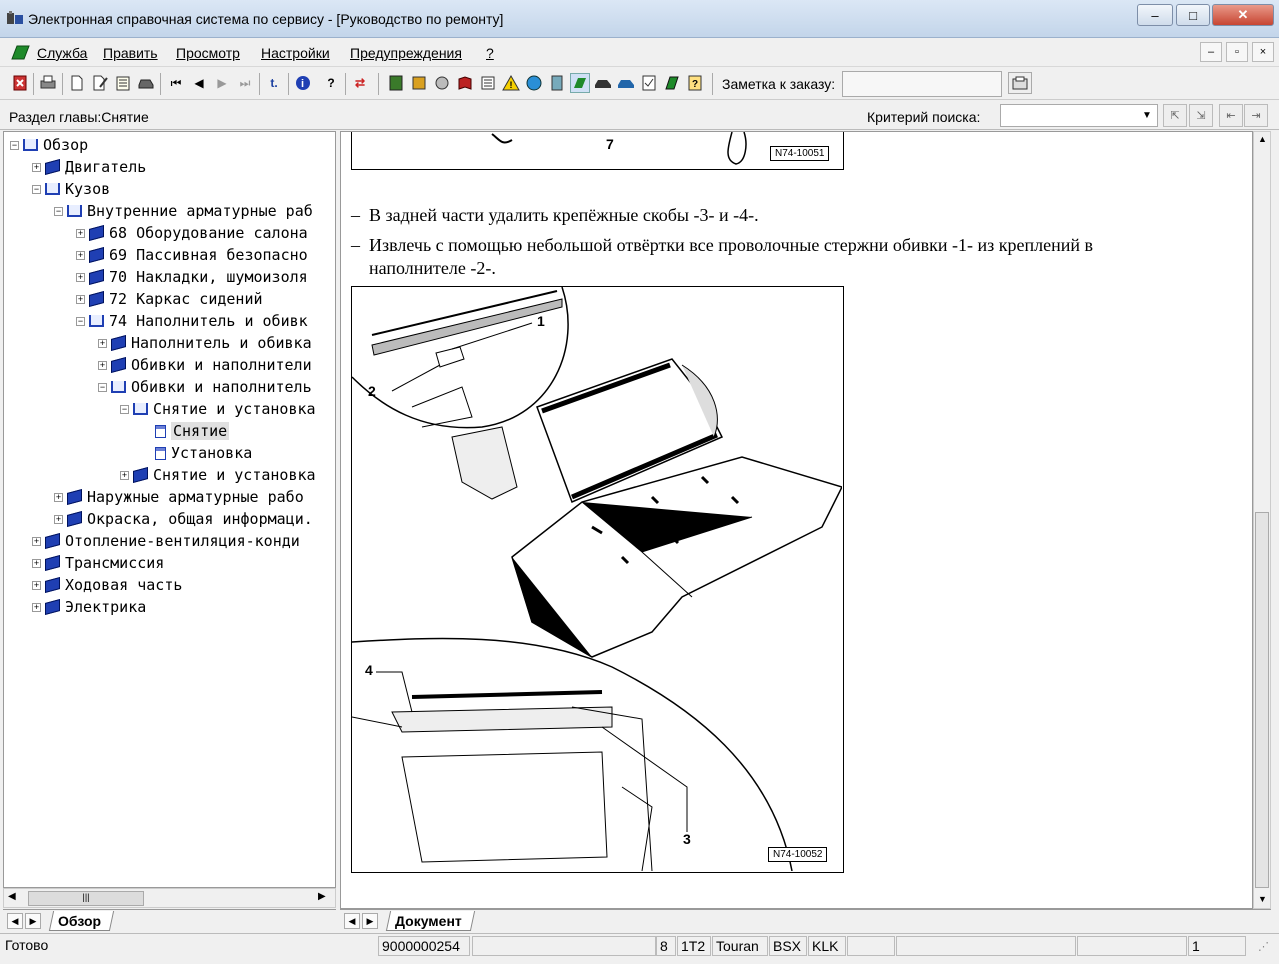 The height and width of the screenshot is (964, 1279). What do you see at coordinates (511, 83) in the screenshot?
I see `warning-icon: !` at bounding box center [511, 83].